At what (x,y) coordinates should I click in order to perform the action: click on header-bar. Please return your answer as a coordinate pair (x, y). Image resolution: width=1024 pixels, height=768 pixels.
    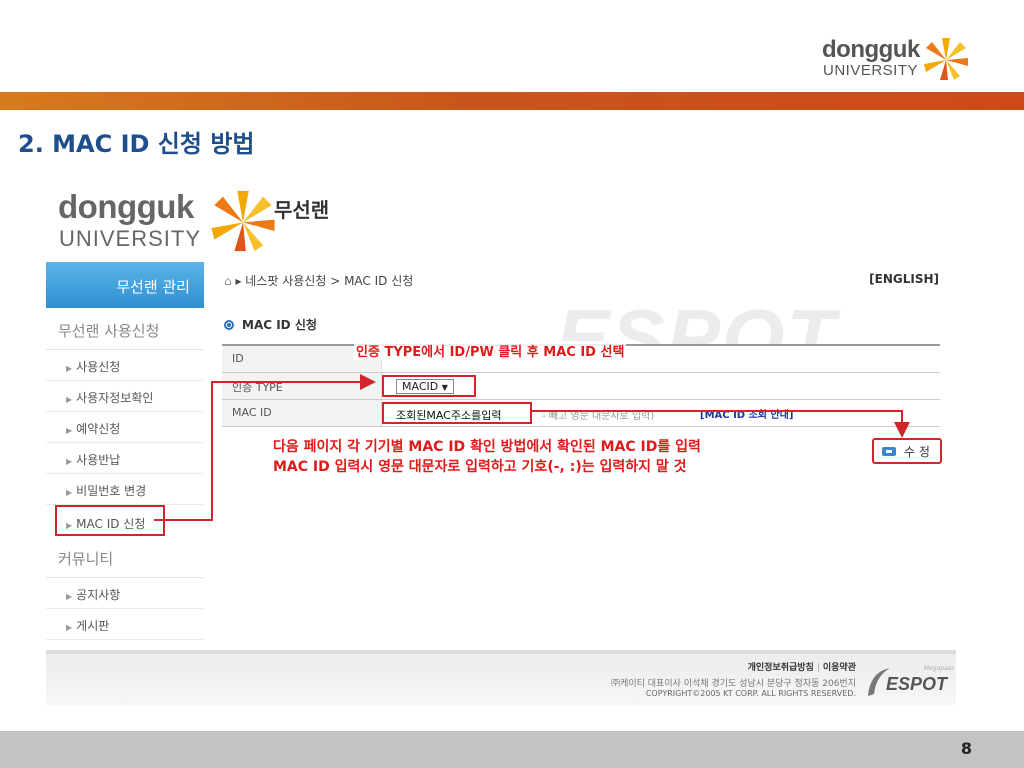
    Looking at the image, I should click on (512, 101).